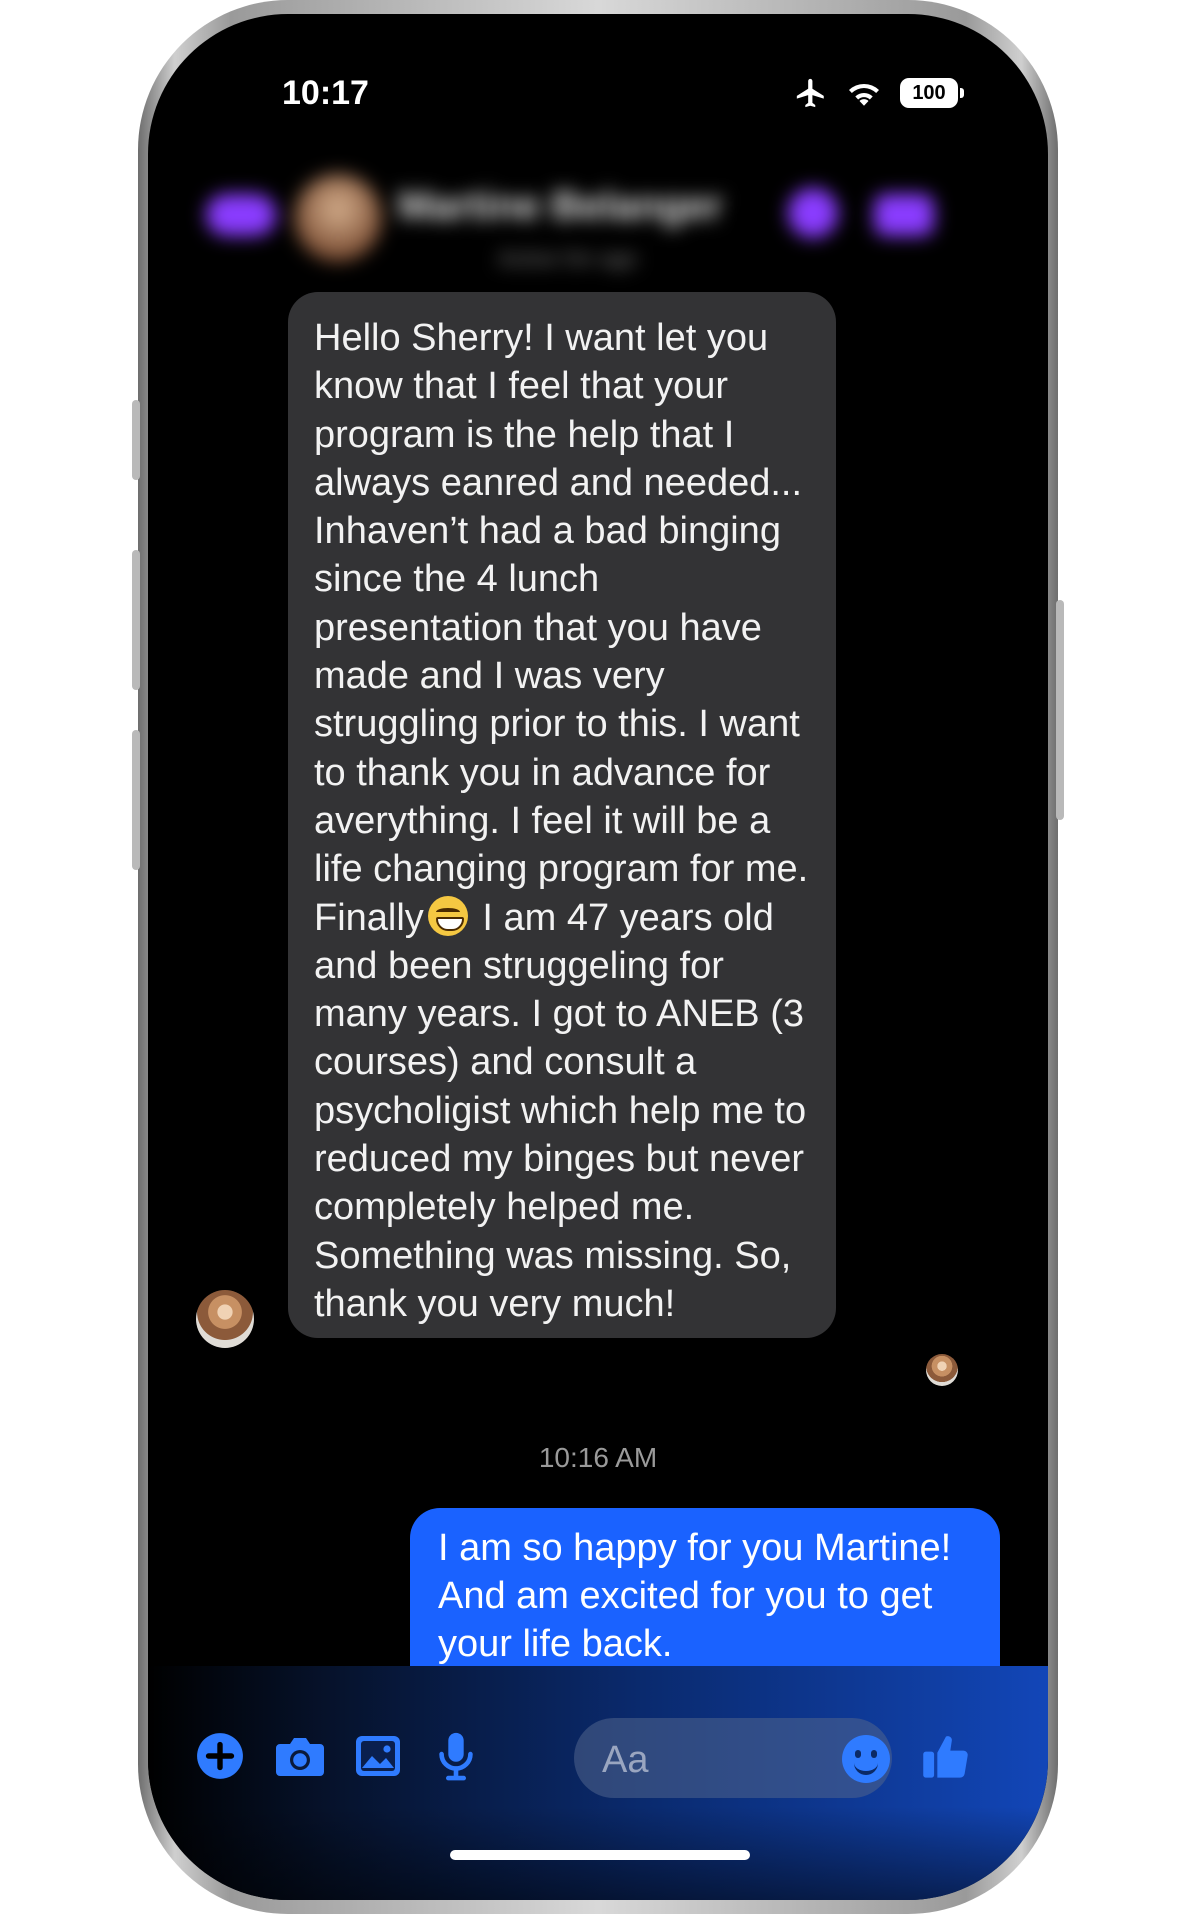 The image size is (1200, 1914). I want to click on status-icons: 100, so click(879, 93).